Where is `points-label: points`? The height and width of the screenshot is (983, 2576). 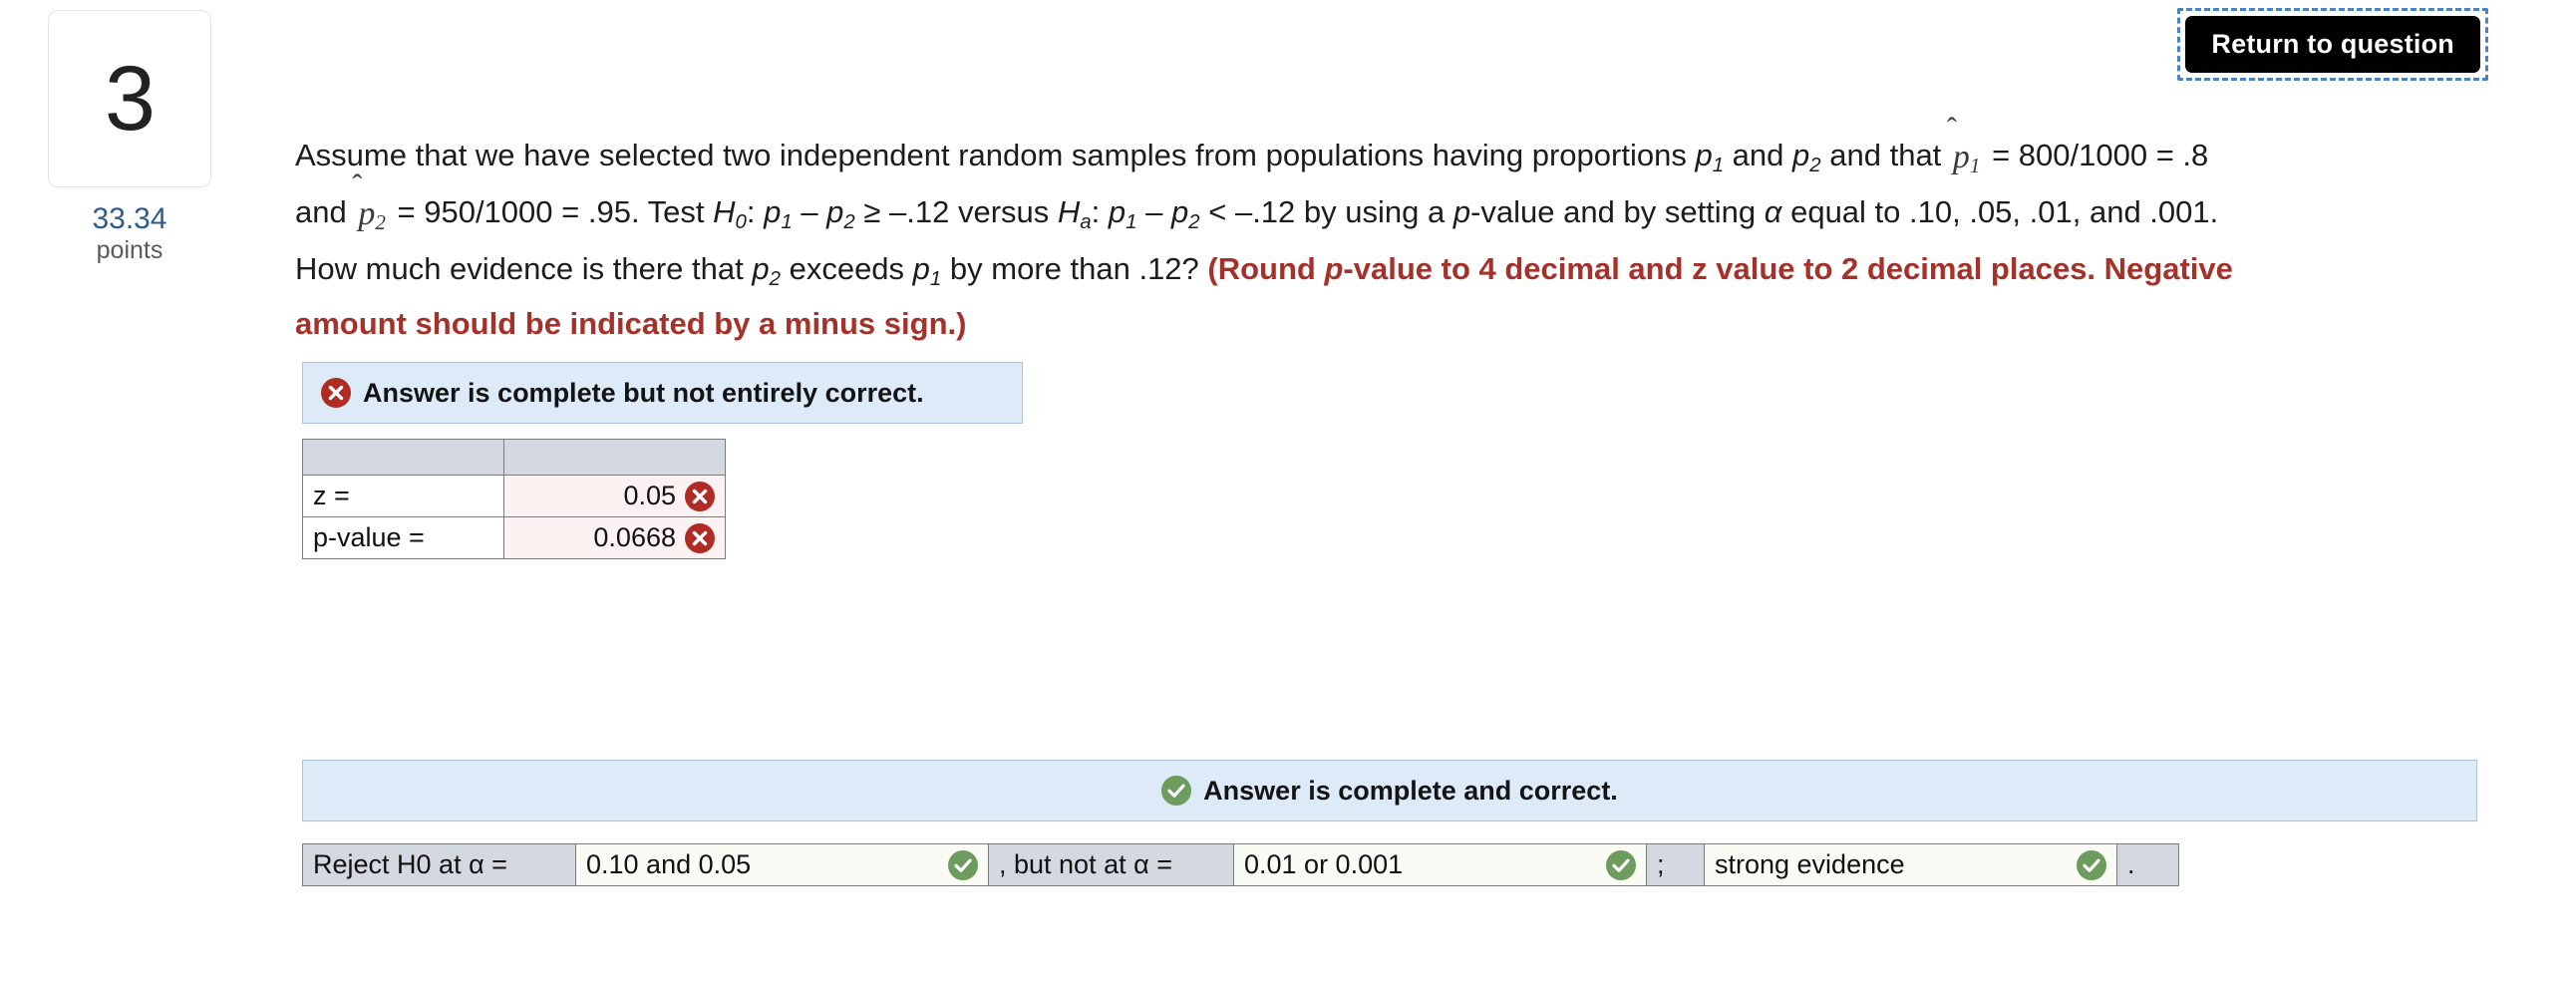 points-label: points is located at coordinates (129, 249).